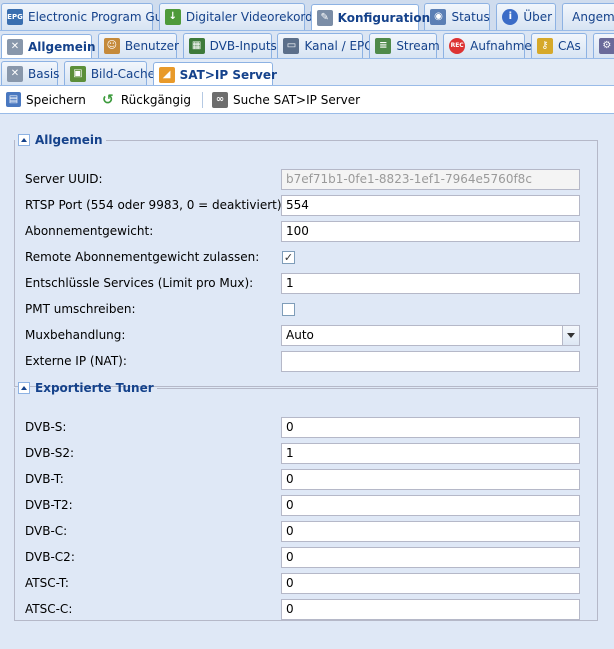  Describe the element at coordinates (383, 46) in the screenshot. I see `stream-icon: ≡` at that location.